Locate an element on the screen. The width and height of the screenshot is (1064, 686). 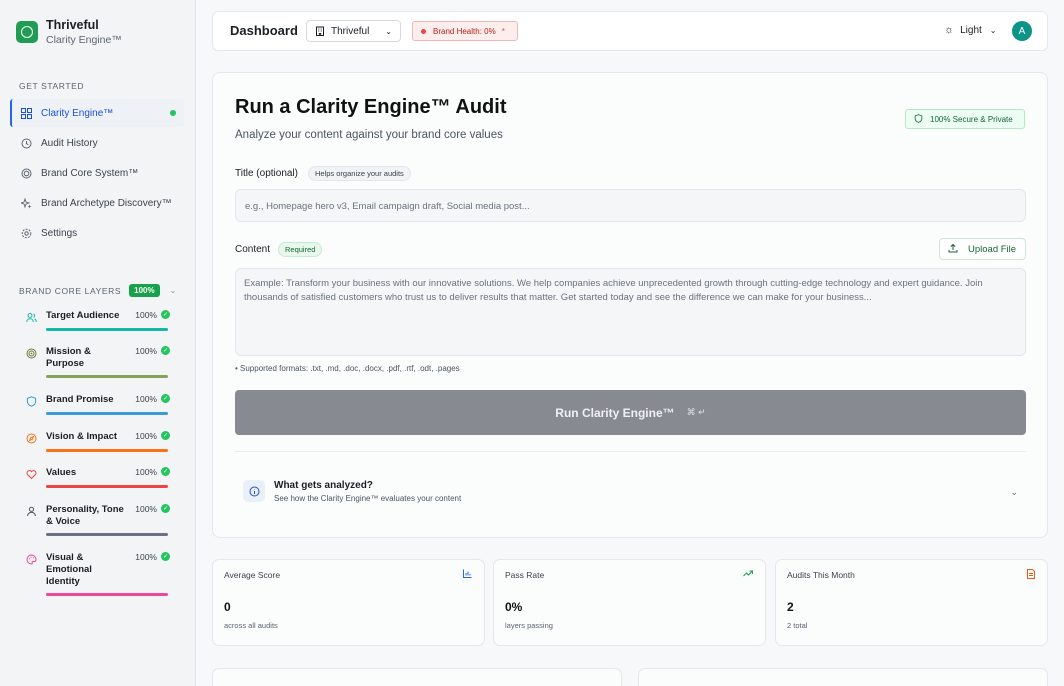
upload-file-button: Upload File is located at coordinates (982, 249).